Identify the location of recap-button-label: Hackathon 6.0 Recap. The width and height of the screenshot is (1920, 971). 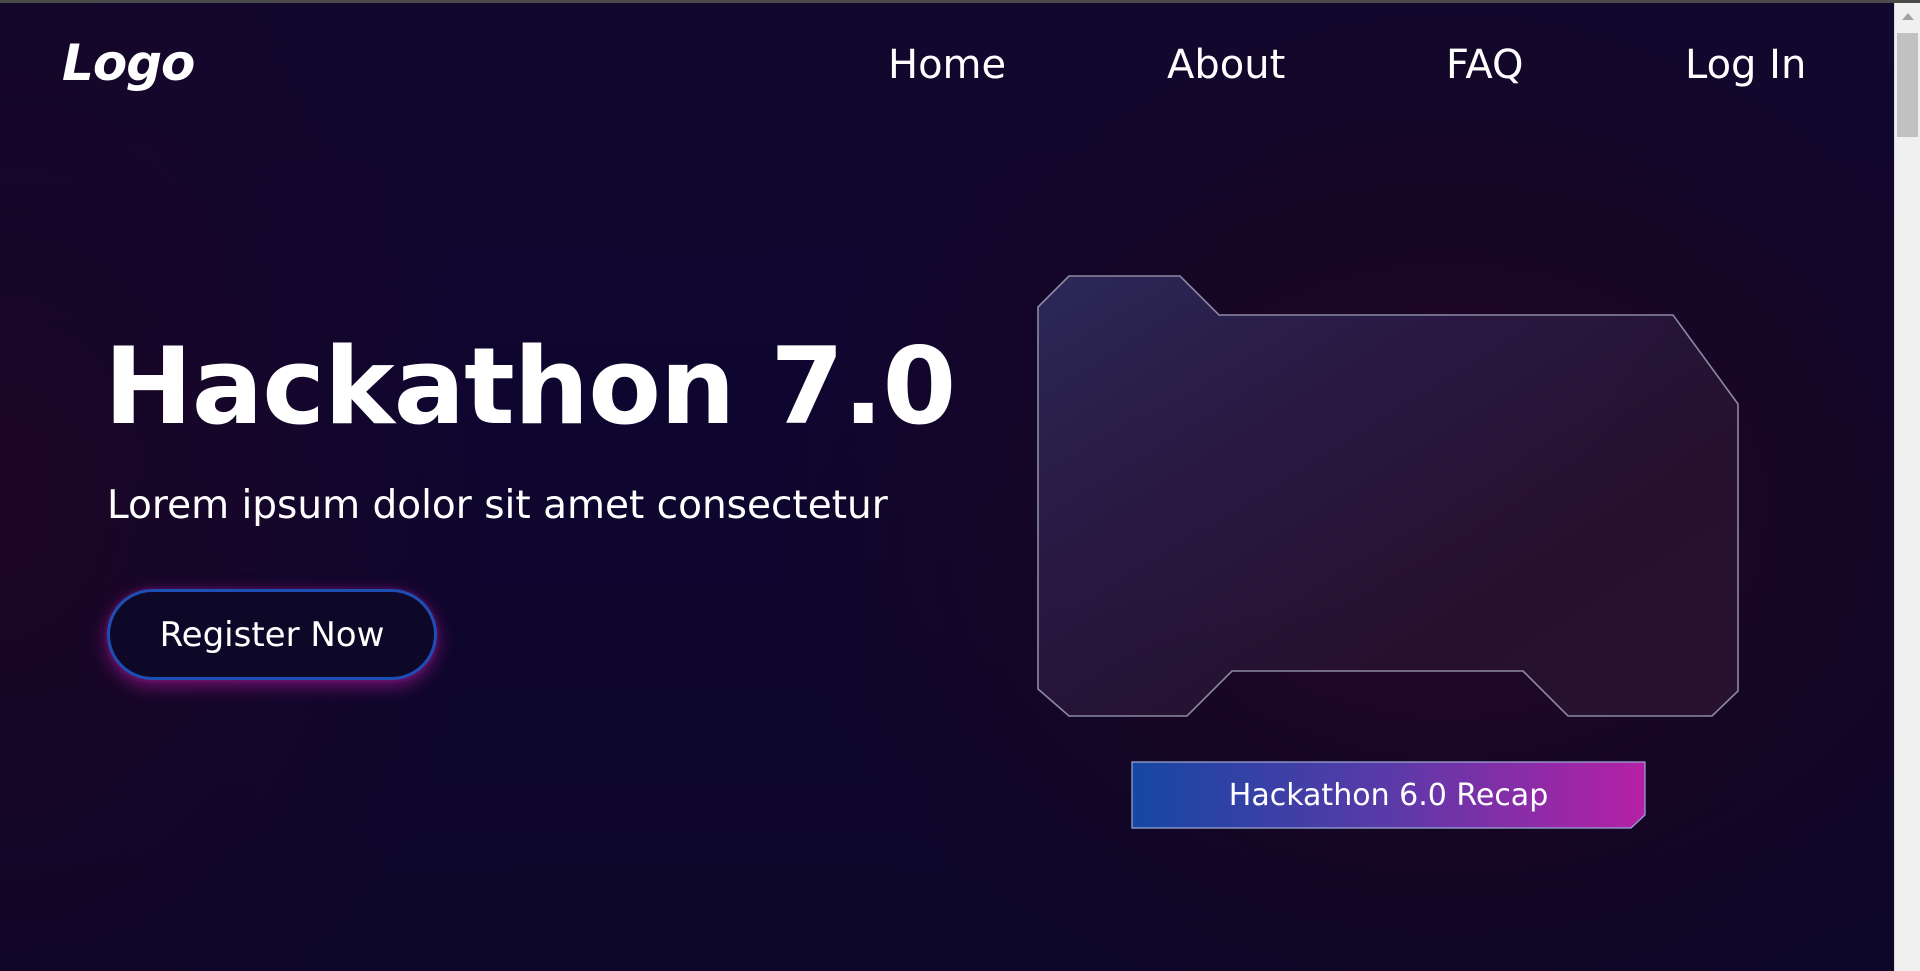
(1388, 795).